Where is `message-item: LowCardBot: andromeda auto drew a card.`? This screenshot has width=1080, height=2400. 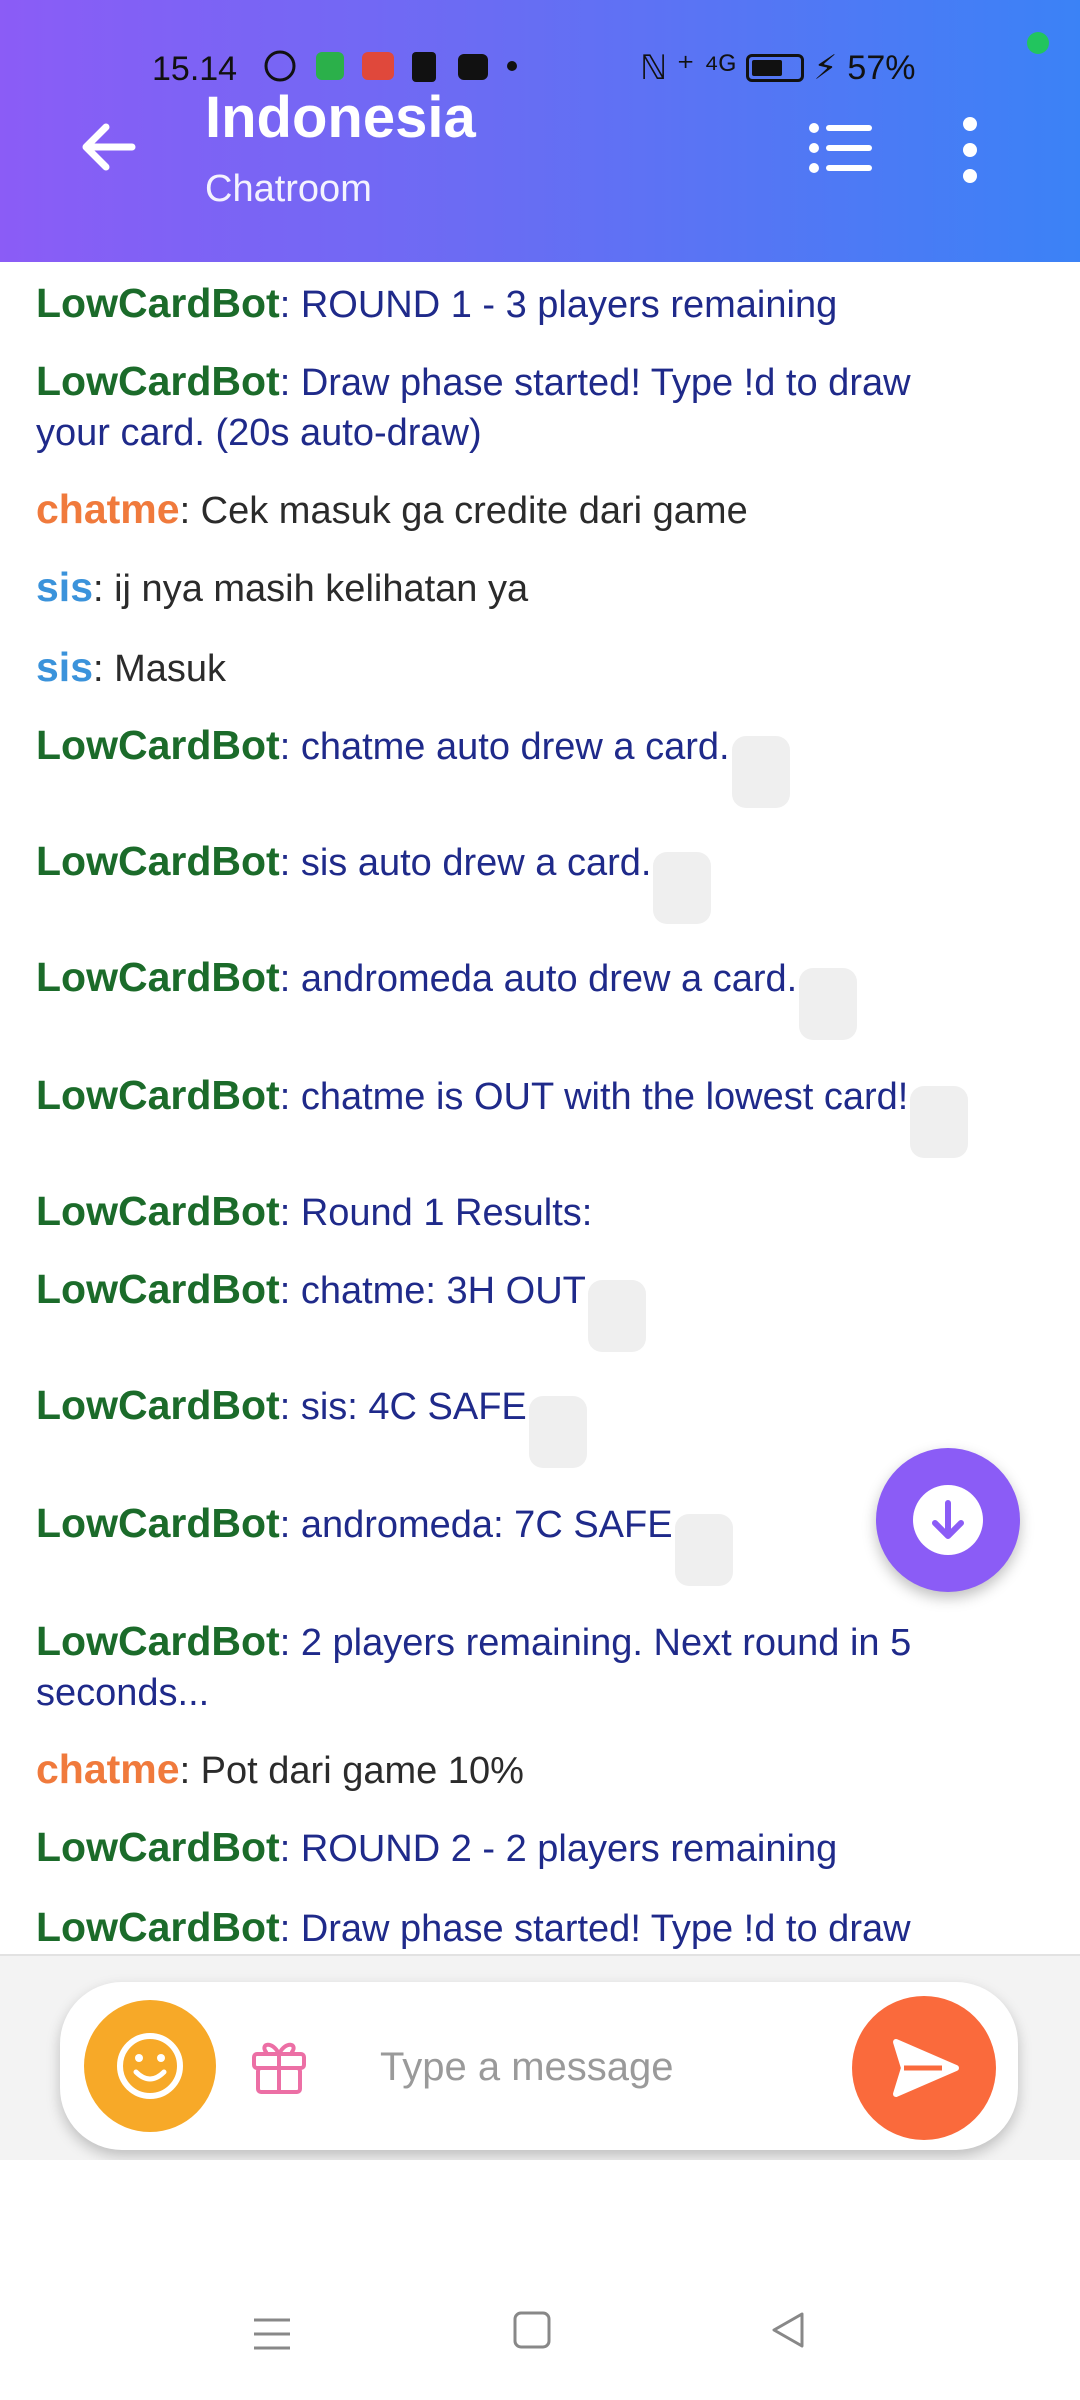 message-item: LowCardBot: andromeda auto drew a card. is located at coordinates (511, 996).